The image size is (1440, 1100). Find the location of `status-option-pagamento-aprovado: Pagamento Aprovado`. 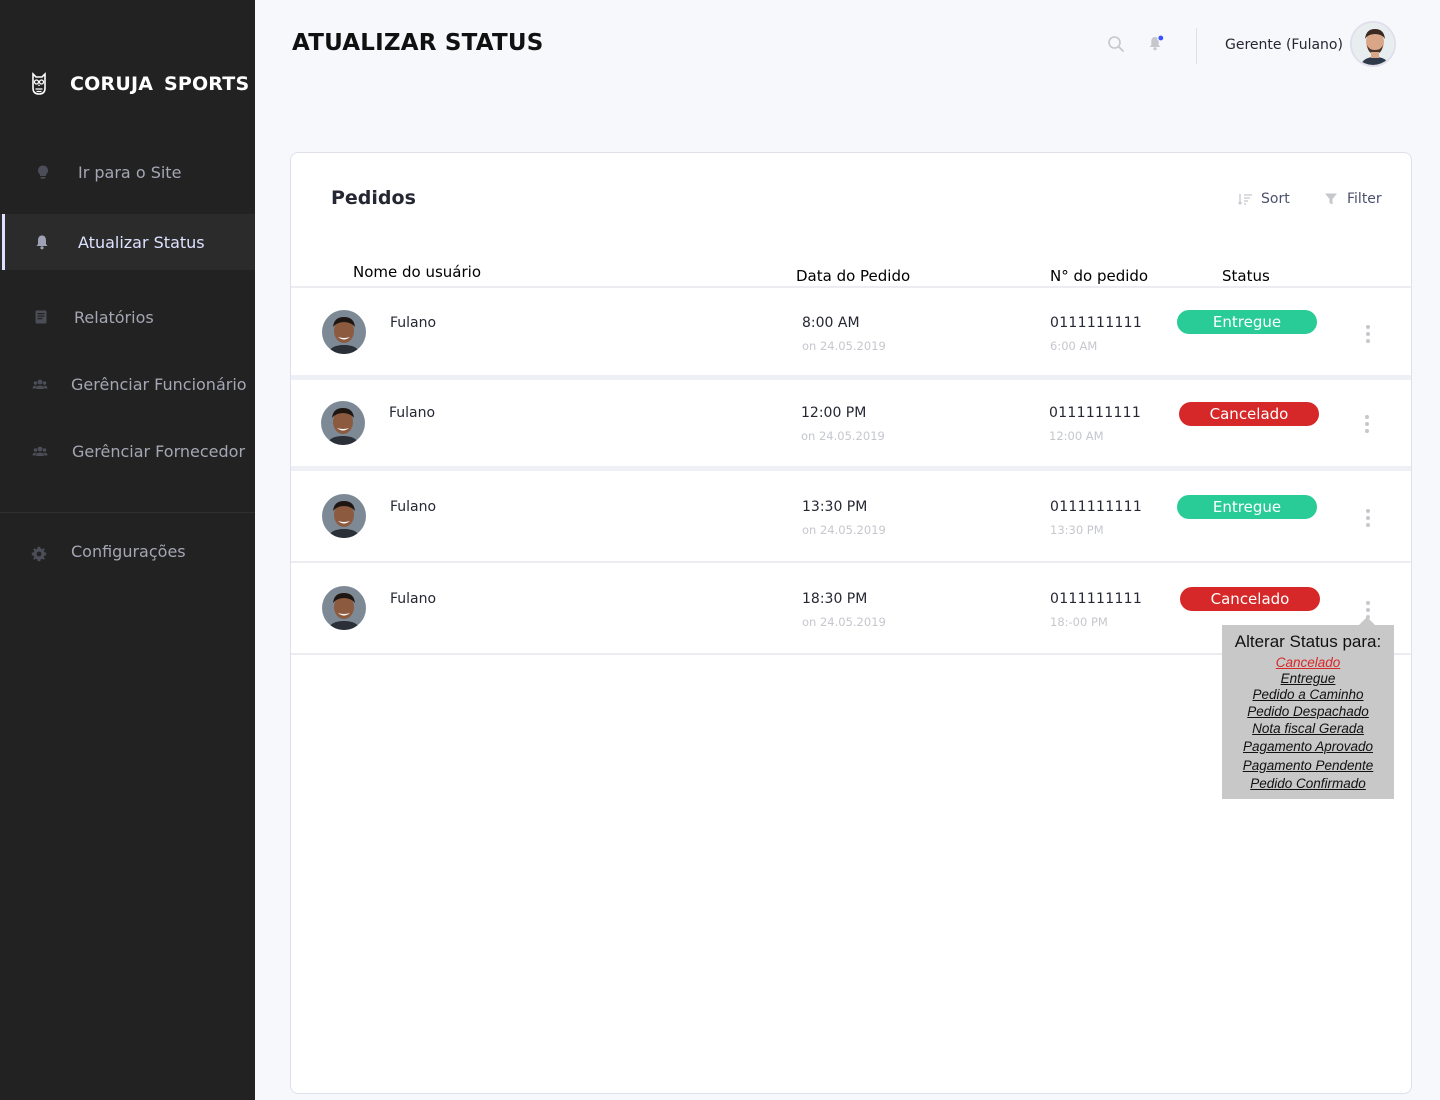

status-option-pagamento-aprovado: Pagamento Aprovado is located at coordinates (1308, 746).